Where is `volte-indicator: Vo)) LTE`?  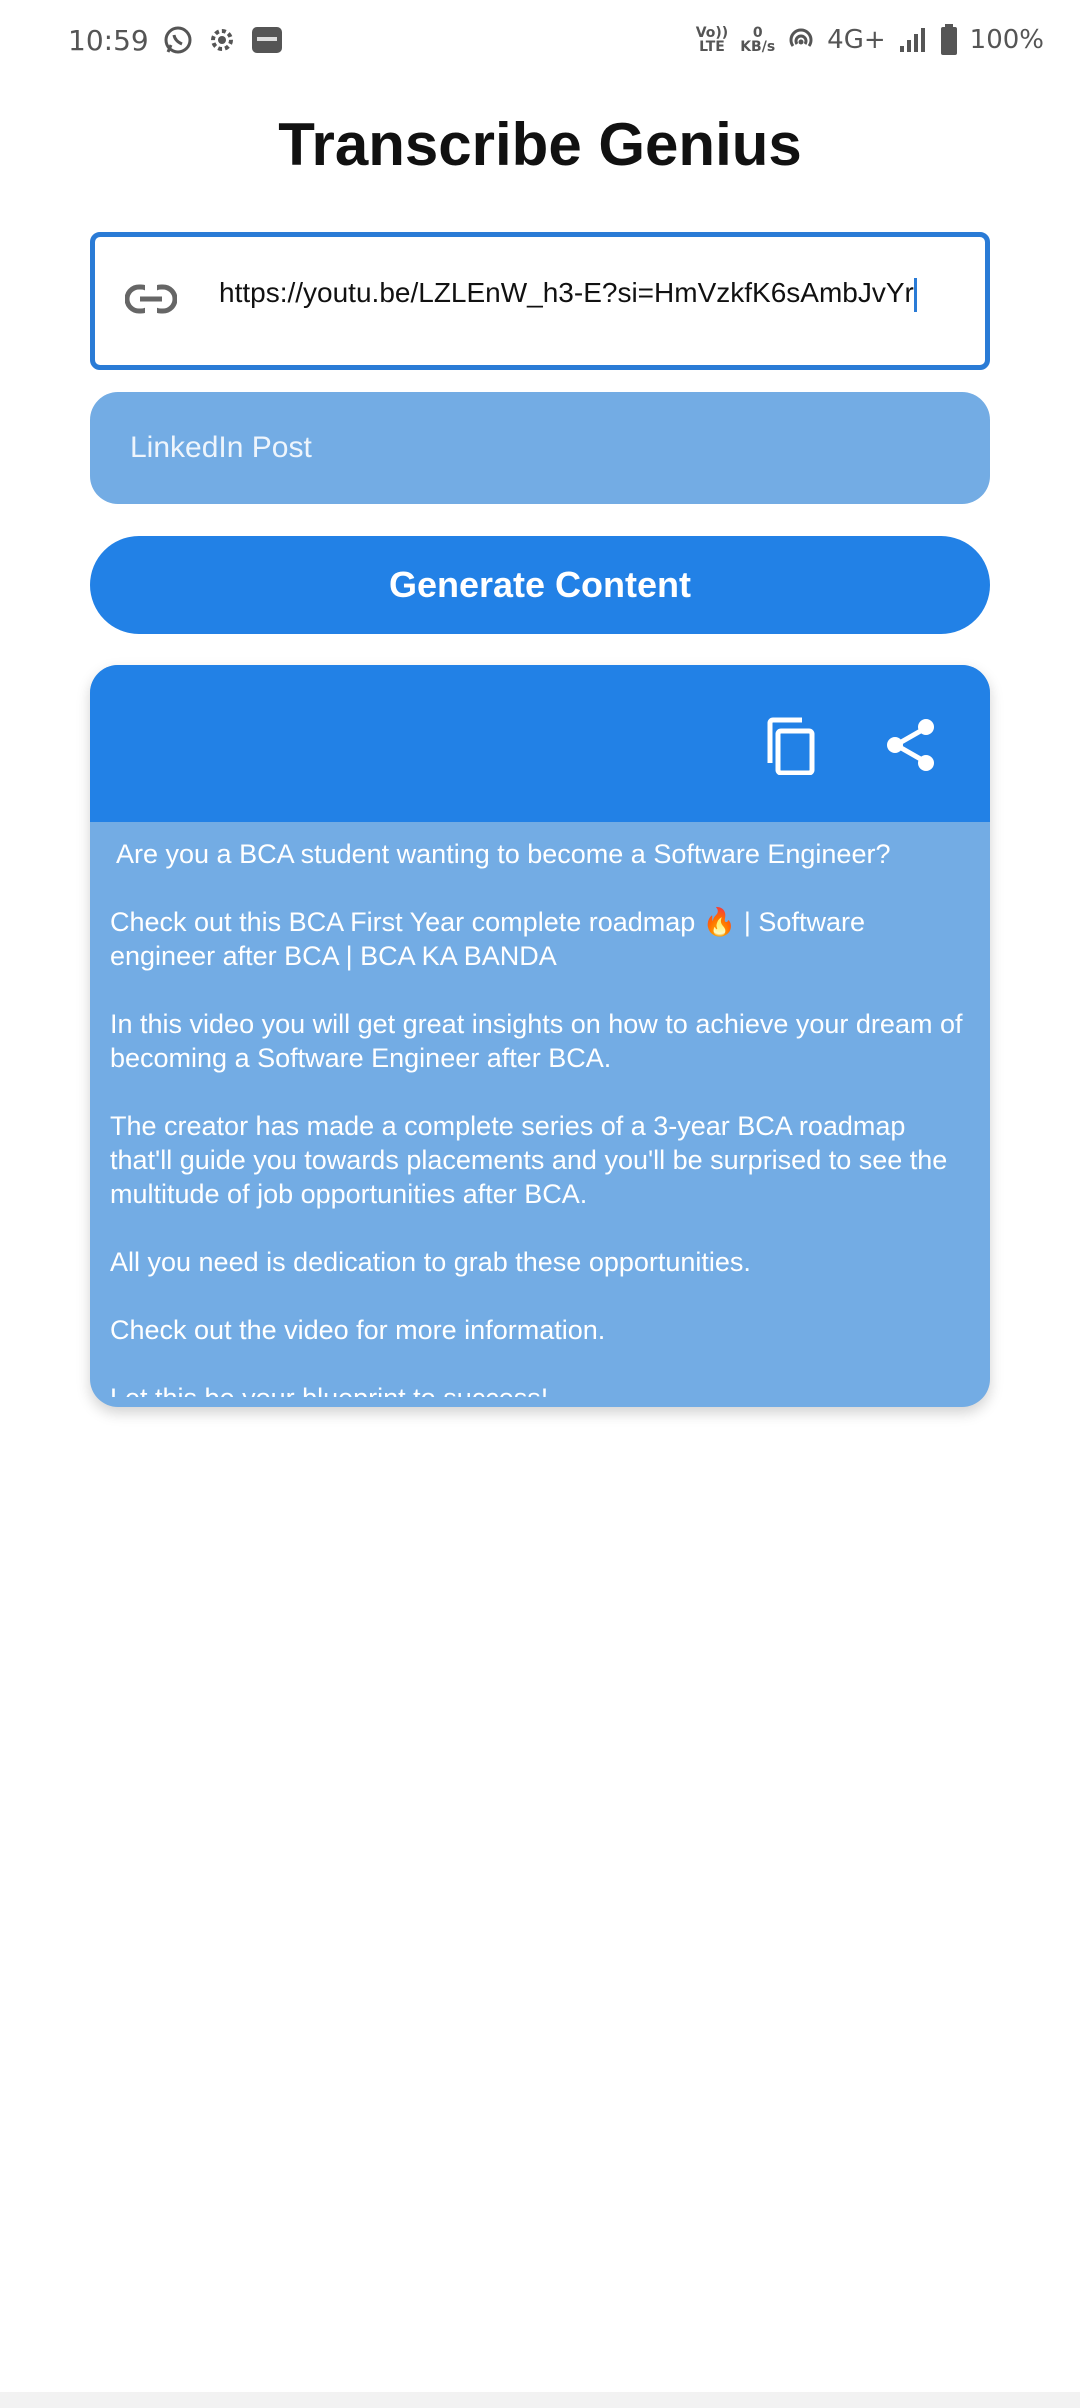
volte-indicator: Vo)) LTE is located at coordinates (712, 40).